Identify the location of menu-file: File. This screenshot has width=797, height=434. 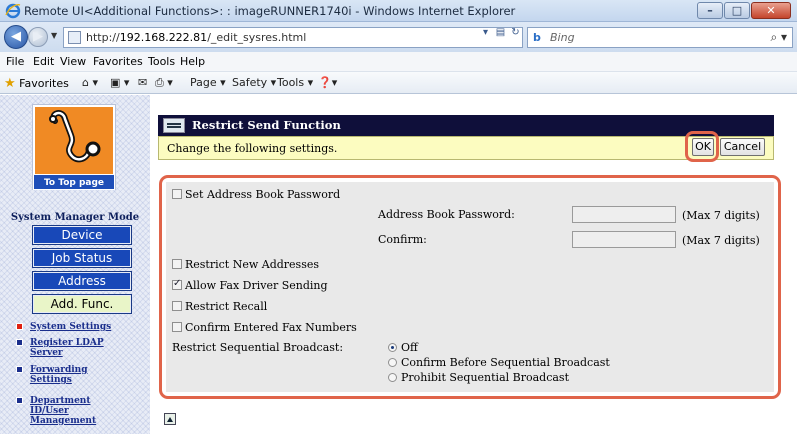
(15, 61).